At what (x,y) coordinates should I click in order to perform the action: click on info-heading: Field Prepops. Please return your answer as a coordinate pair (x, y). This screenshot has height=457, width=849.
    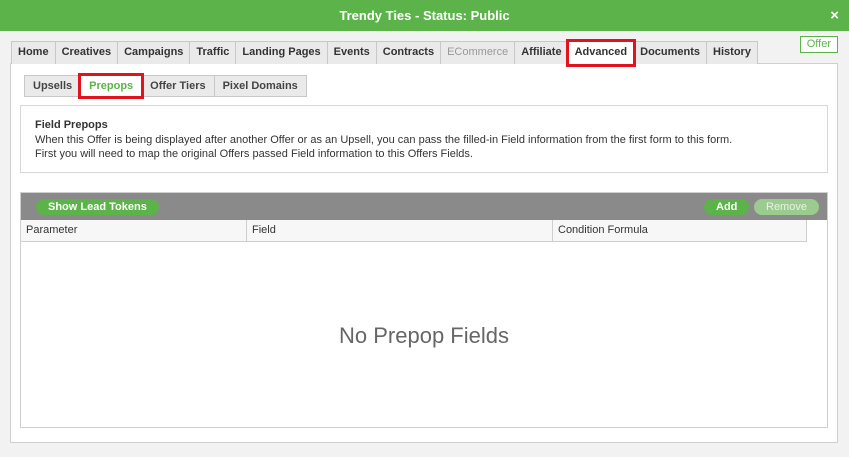
    Looking at the image, I should click on (71, 125).